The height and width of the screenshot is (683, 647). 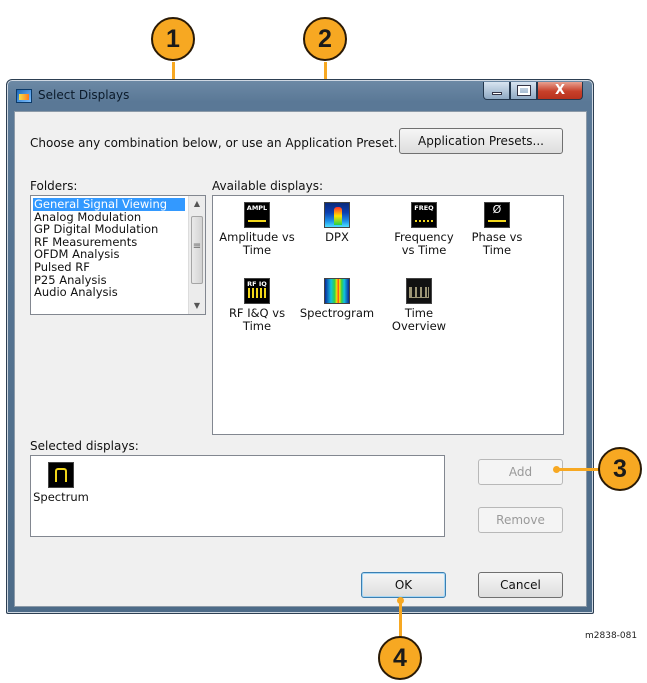 What do you see at coordinates (337, 237) in the screenshot?
I see `display-label: DPX` at bounding box center [337, 237].